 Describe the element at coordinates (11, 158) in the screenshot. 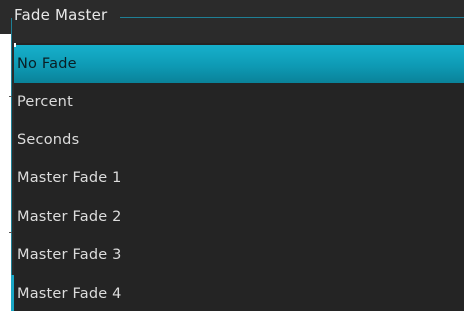

I see `groupbox-left-border` at that location.